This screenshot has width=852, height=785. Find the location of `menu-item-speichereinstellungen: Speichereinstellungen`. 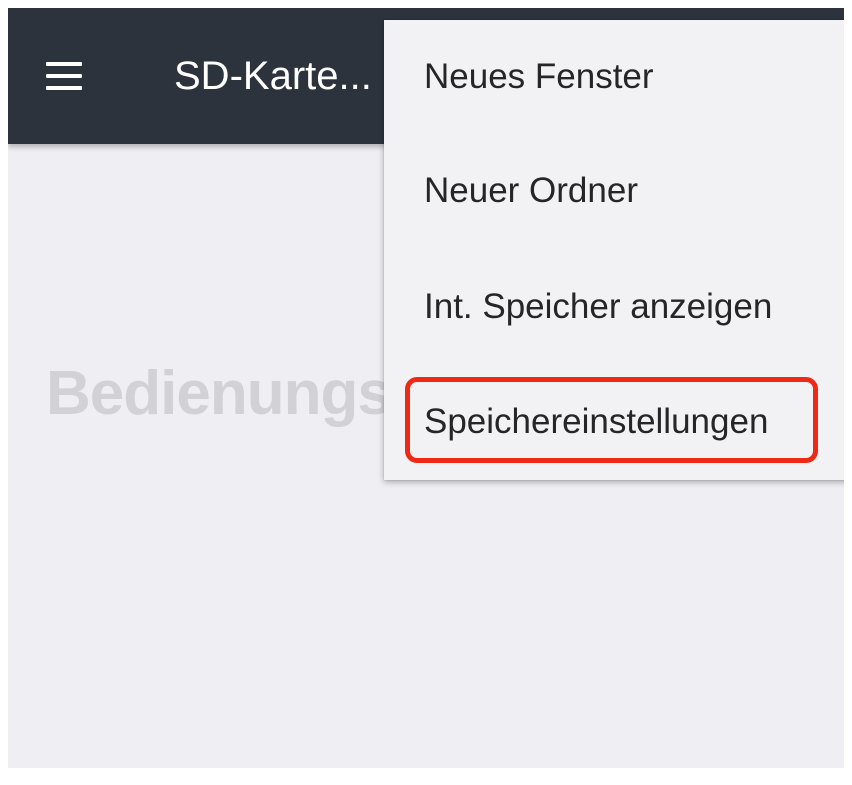

menu-item-speichereinstellungen: Speichereinstellungen is located at coordinates (614, 422).